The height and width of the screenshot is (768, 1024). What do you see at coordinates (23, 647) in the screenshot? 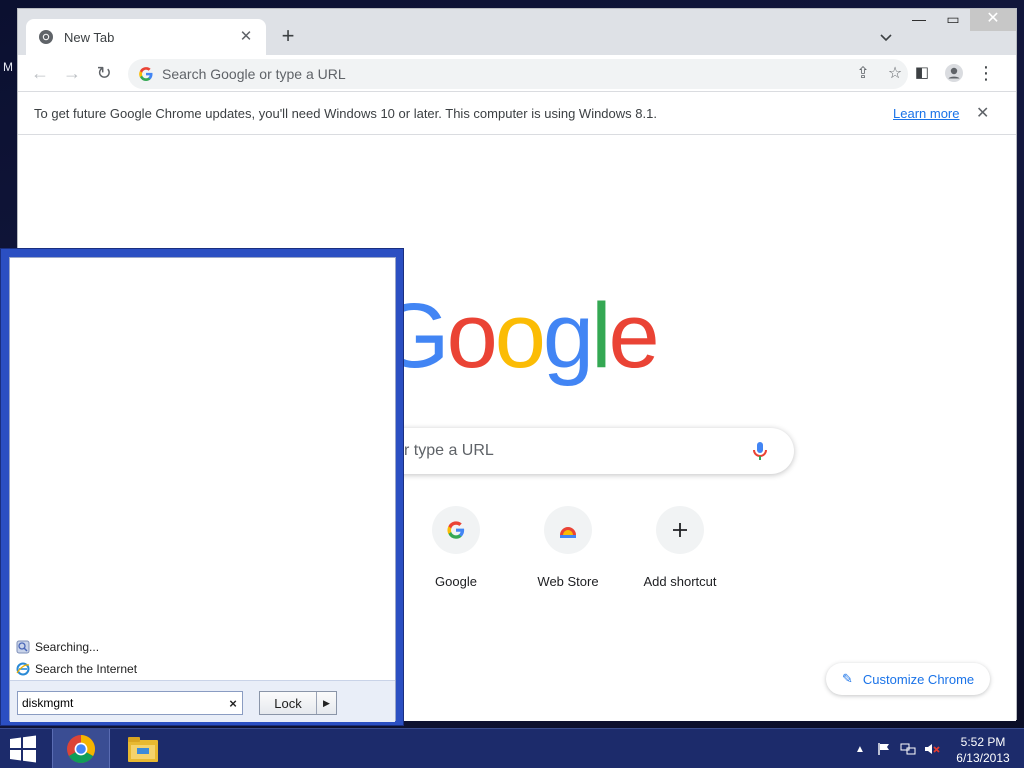
I see `search-progress-icon` at bounding box center [23, 647].